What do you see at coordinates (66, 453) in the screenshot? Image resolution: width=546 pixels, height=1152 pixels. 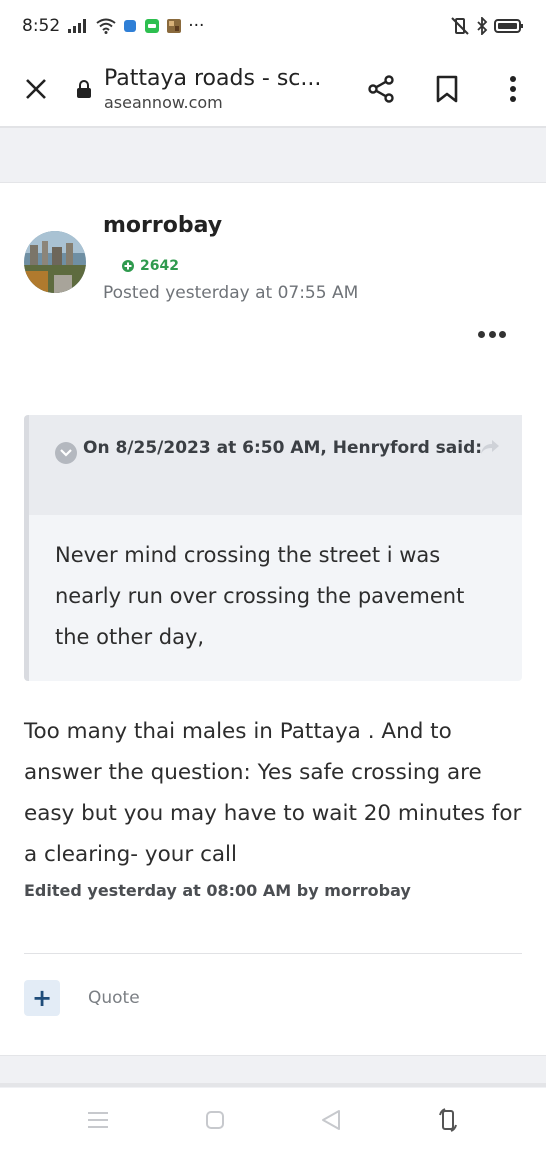 I see `chevron-down-icon` at bounding box center [66, 453].